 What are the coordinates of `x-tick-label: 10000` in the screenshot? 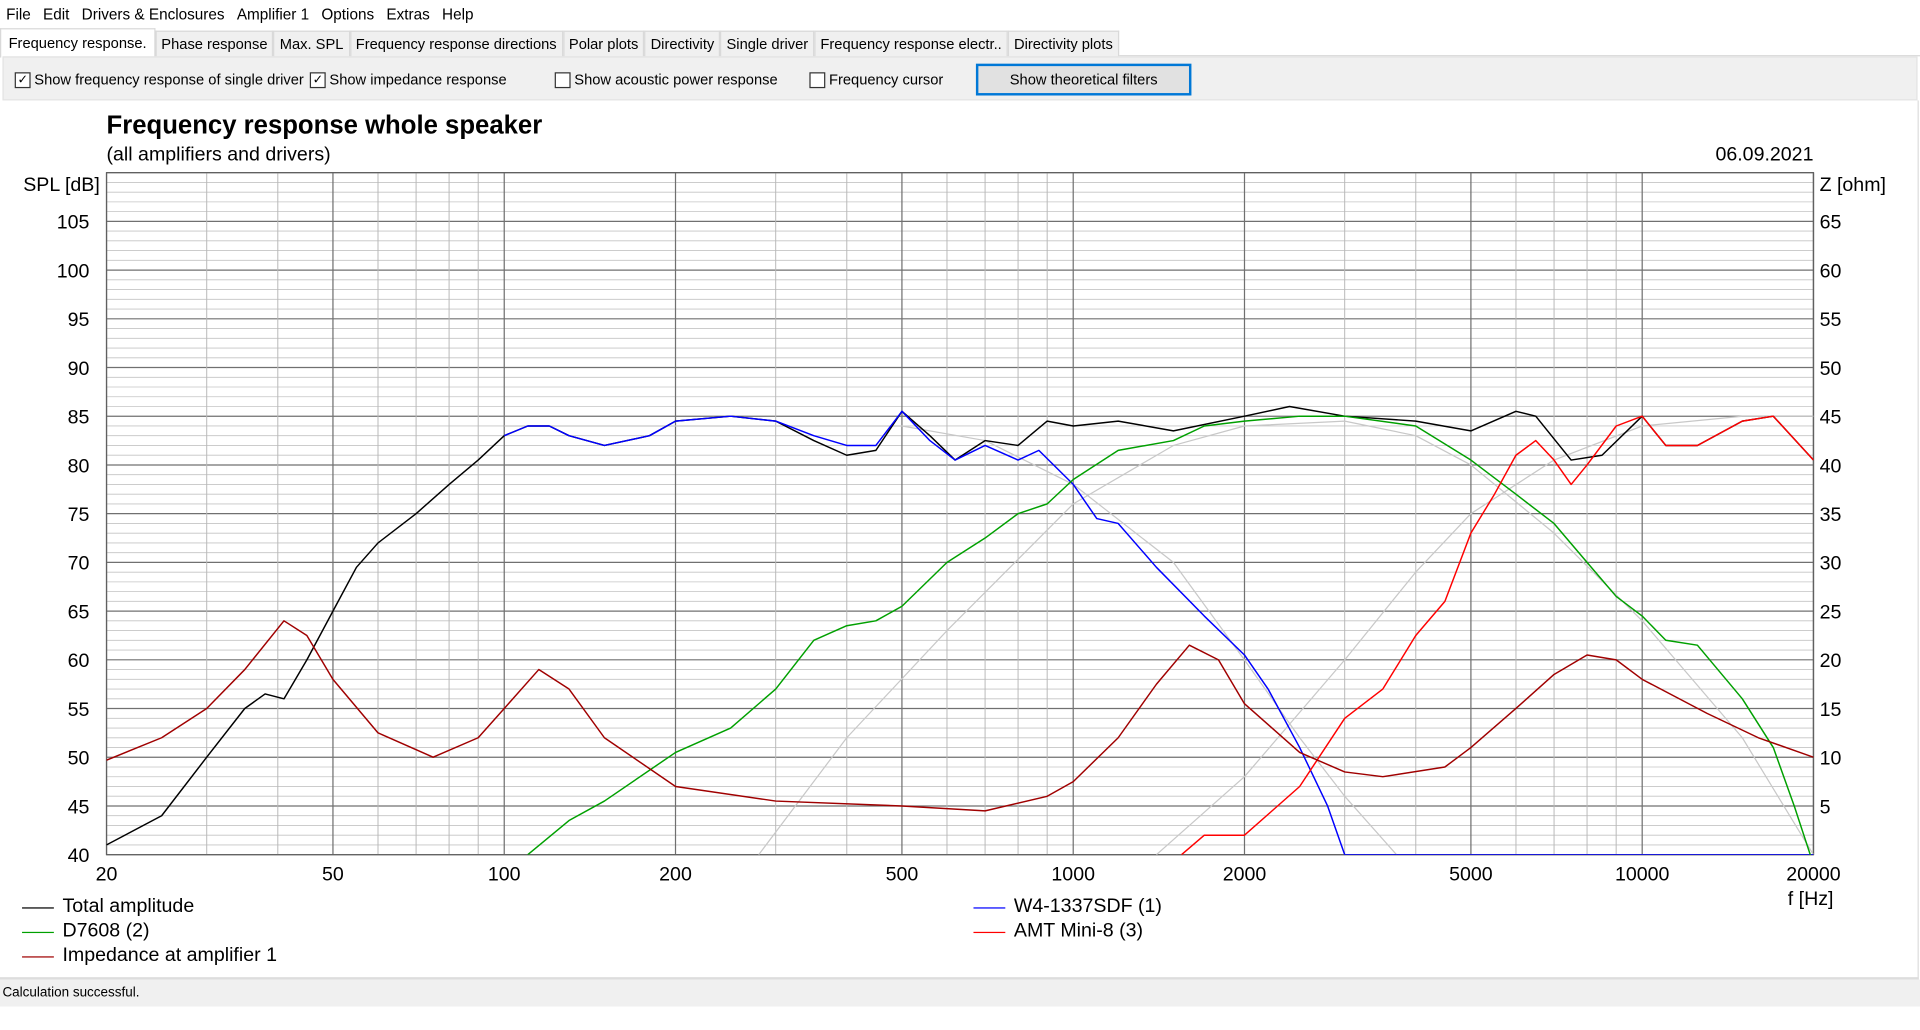 It's located at (1642, 874).